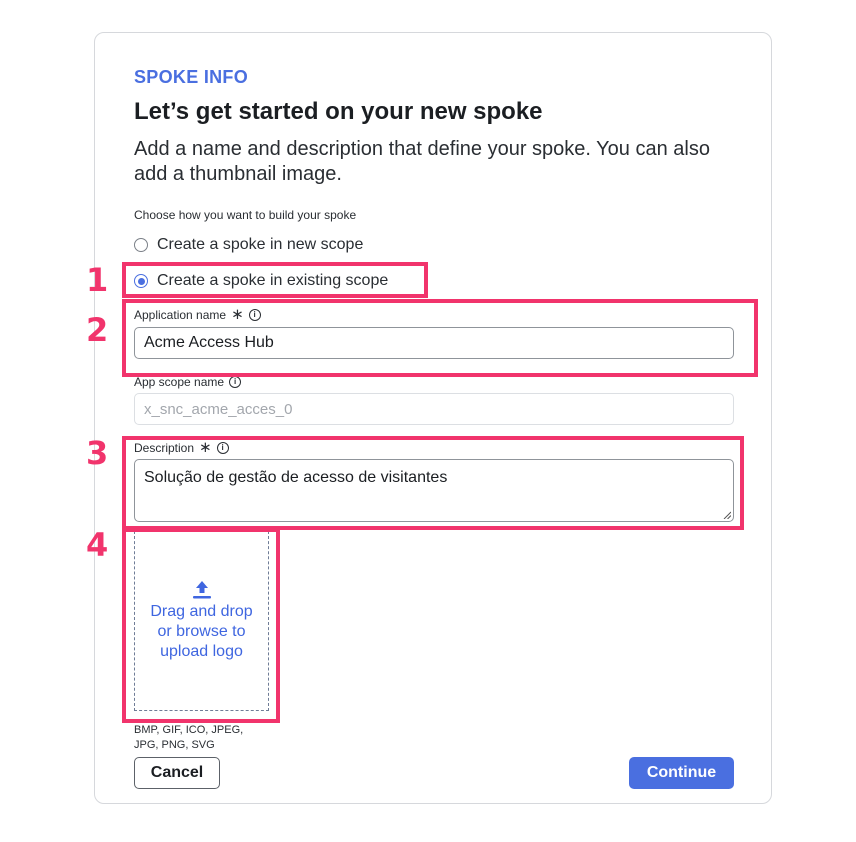 Image resolution: width=856 pixels, height=842 pixels. Describe the element at coordinates (189, 737) in the screenshot. I see `supported-formats: BMP, GIF, ICO, JPEG, JPG, PNG, SVG` at that location.